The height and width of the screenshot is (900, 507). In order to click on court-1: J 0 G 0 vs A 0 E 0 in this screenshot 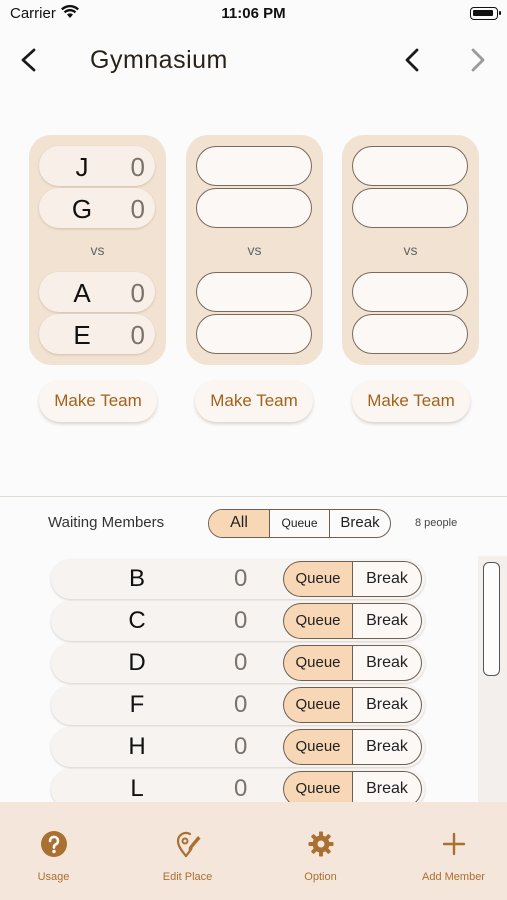, I will do `click(97, 250)`.